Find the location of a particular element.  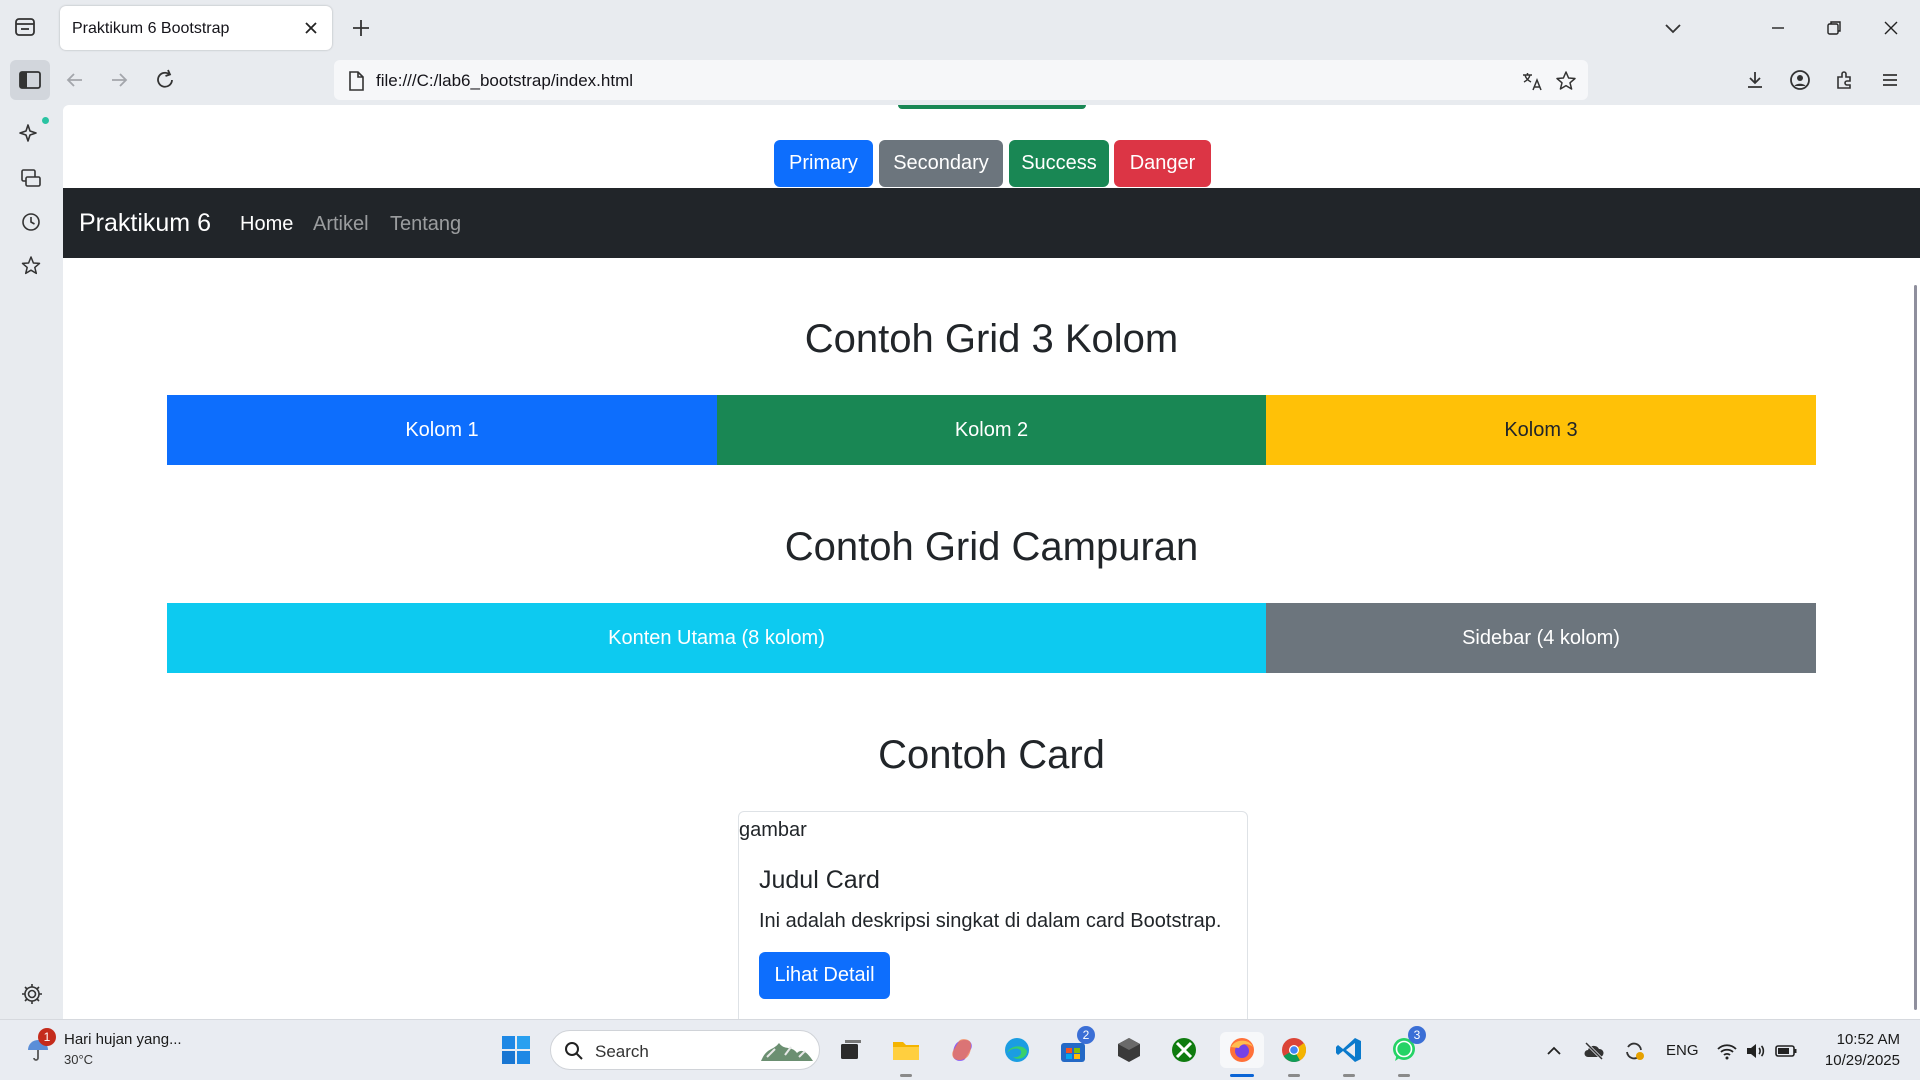

nav-link-tentang: Tentang is located at coordinates (425, 224).